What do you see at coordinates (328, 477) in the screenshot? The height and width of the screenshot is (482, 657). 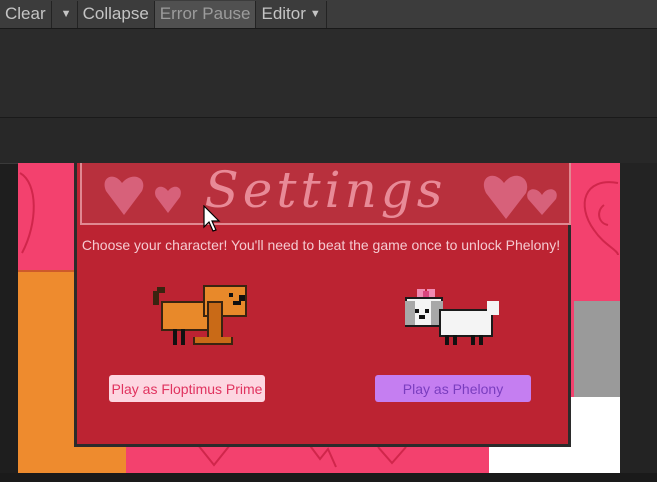 I see `game-view-bottom-bar` at bounding box center [328, 477].